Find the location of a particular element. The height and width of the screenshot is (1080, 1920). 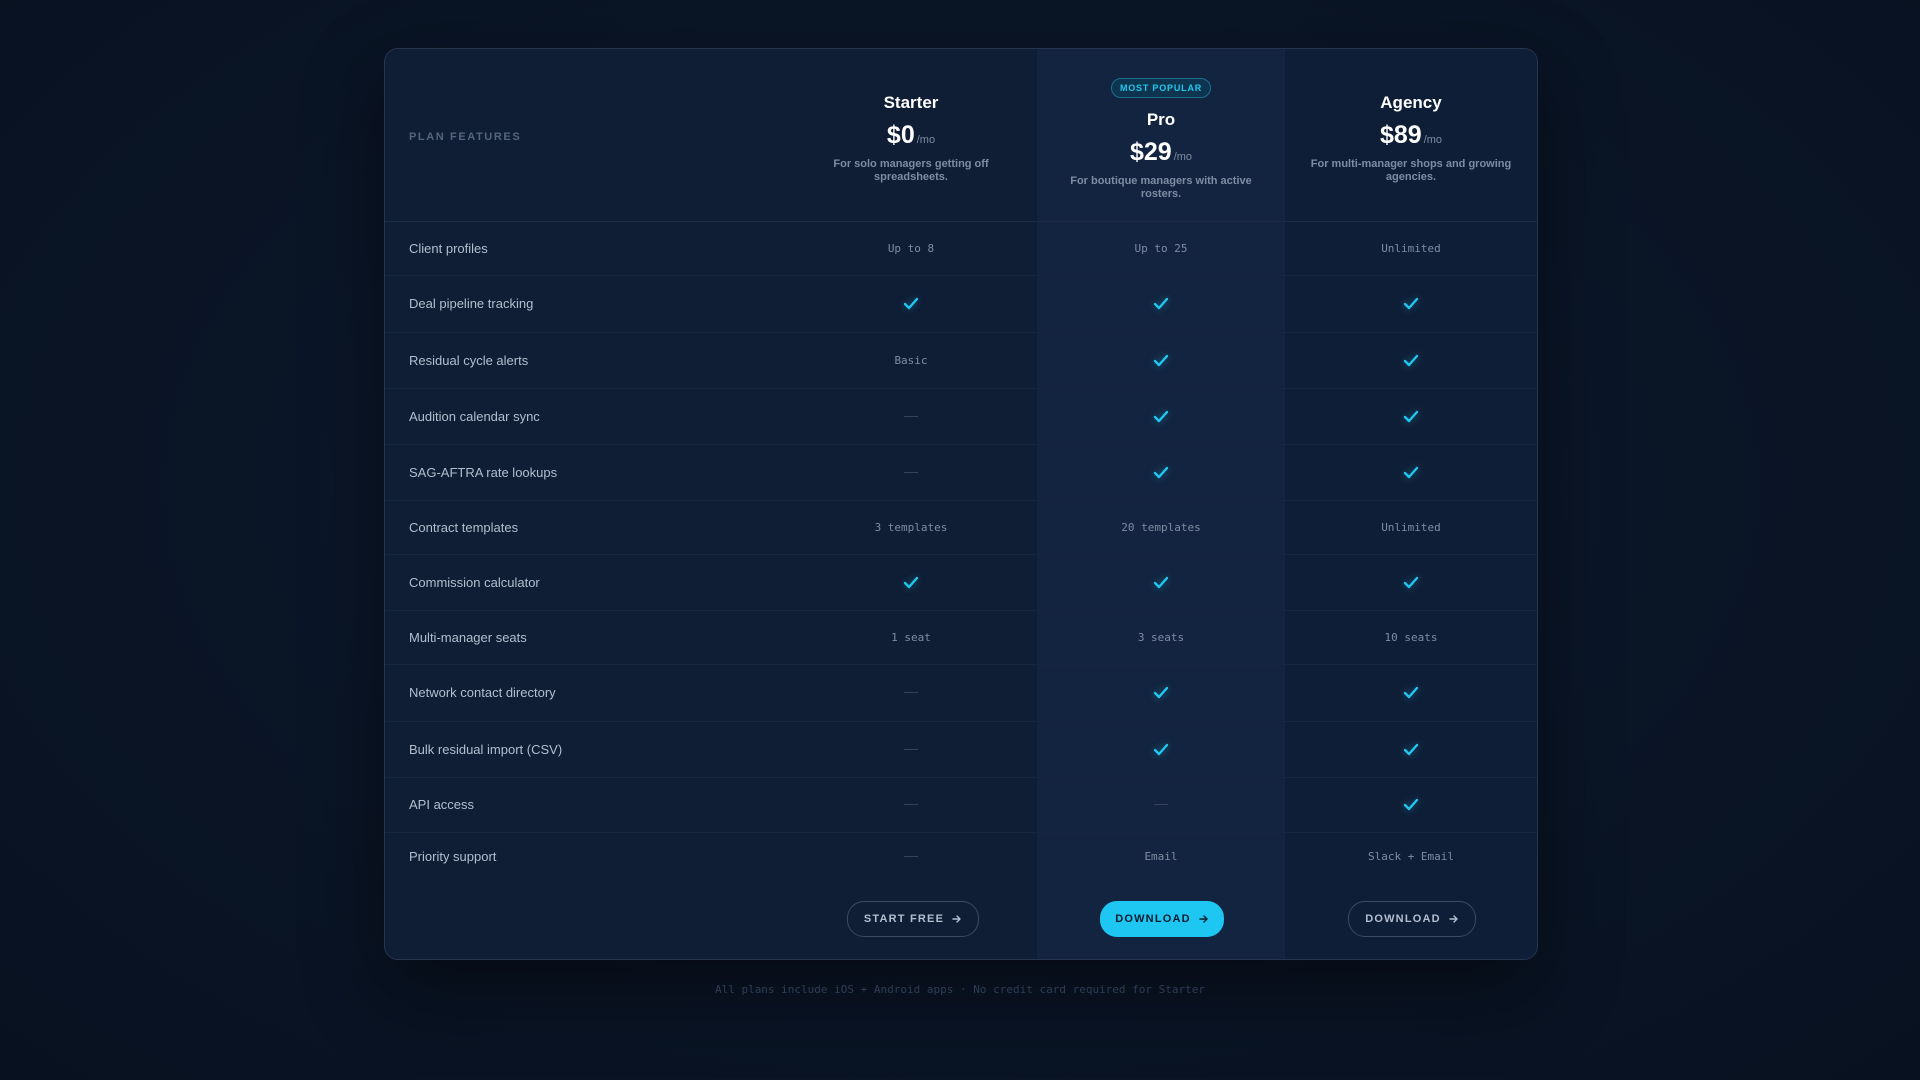

pro-download-button: DOWNLOAD is located at coordinates (1162, 919).